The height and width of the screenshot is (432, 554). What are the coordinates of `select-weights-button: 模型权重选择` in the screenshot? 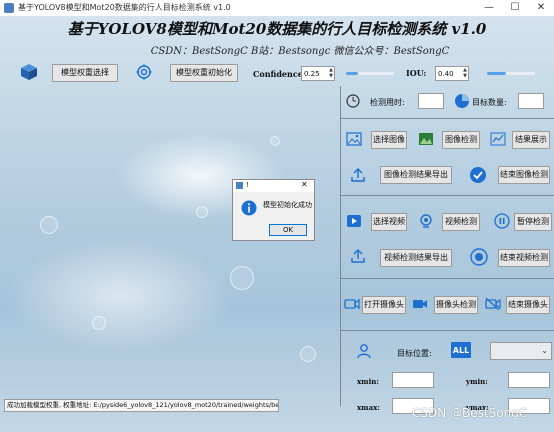 It's located at (85, 73).